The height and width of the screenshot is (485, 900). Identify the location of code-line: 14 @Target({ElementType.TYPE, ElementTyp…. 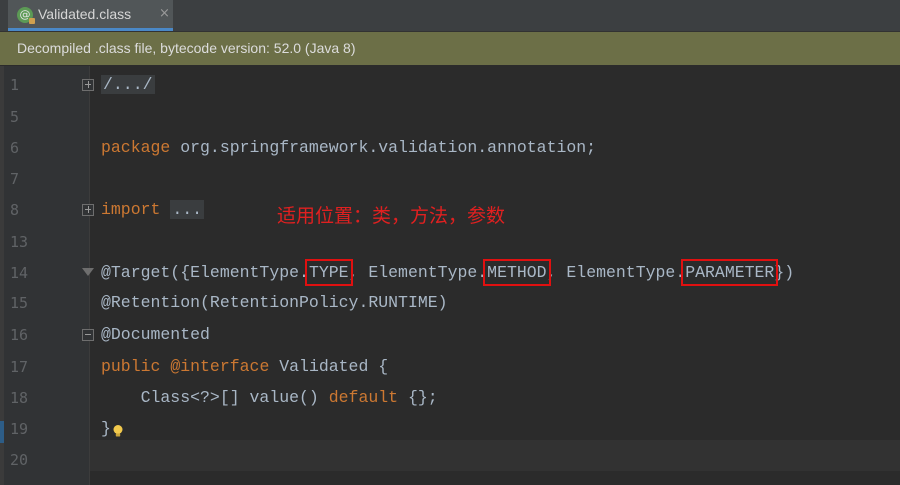
(450, 272).